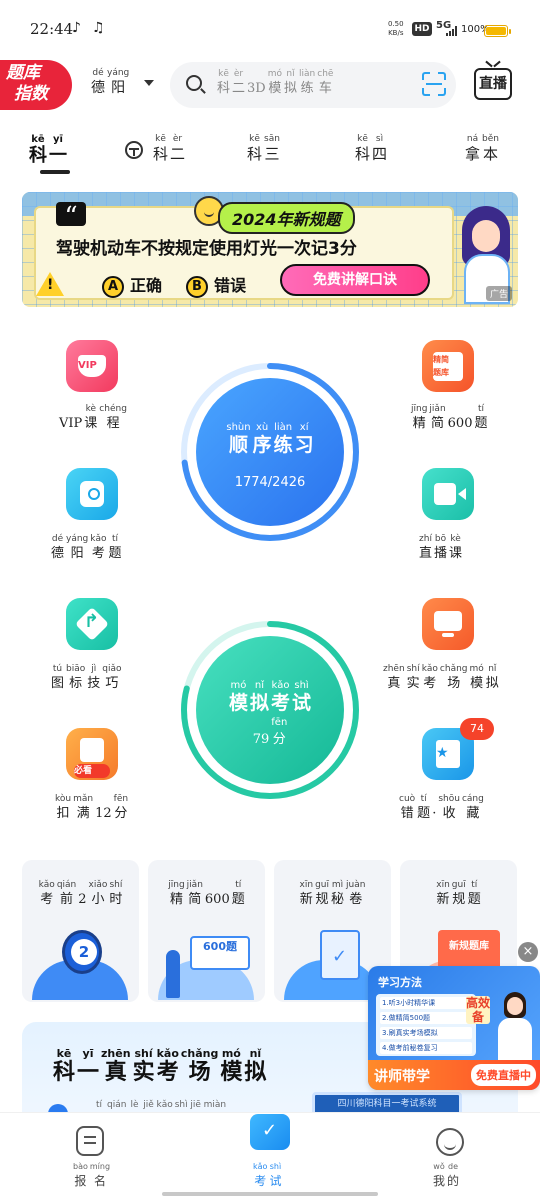  I want to click on logo-line2: 指数, so click(31, 94).